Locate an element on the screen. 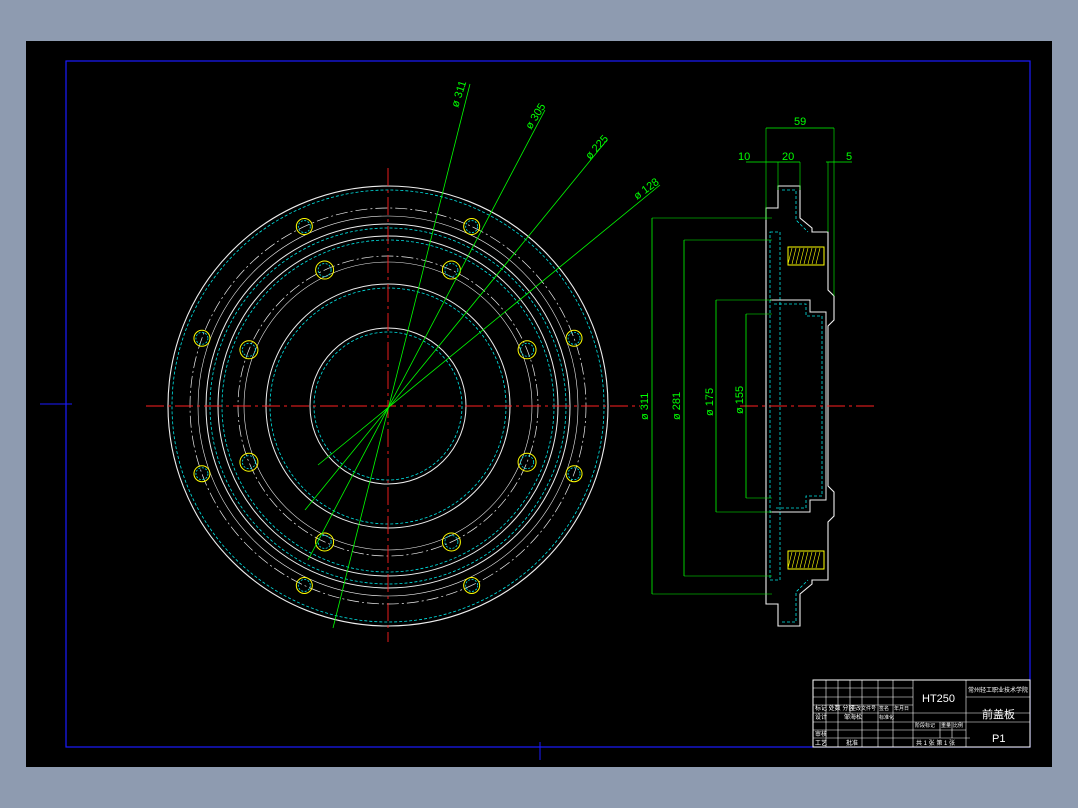  title-approver: 批准 is located at coordinates (852, 743).